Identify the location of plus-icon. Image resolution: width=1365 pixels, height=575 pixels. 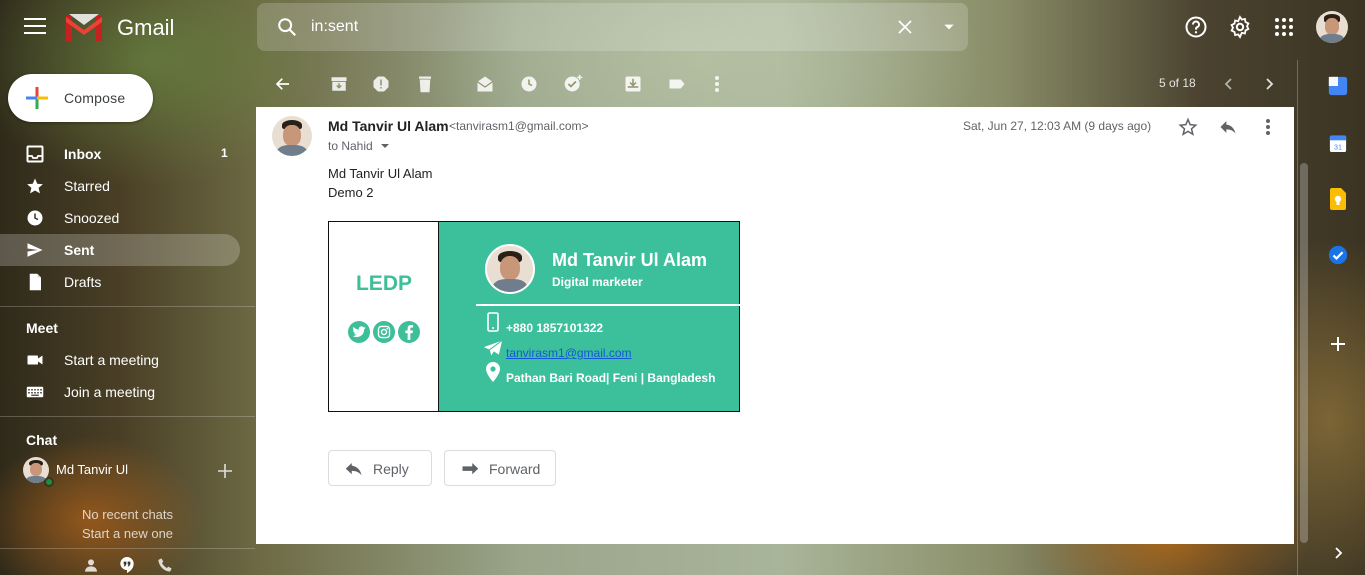
(37, 98).